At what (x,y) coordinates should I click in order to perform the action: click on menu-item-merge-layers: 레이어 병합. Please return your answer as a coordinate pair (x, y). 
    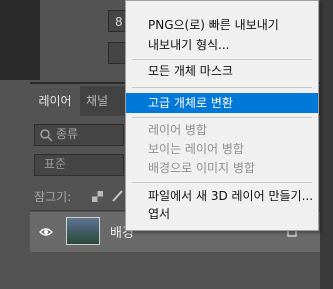
    Looking at the image, I should click on (178, 130).